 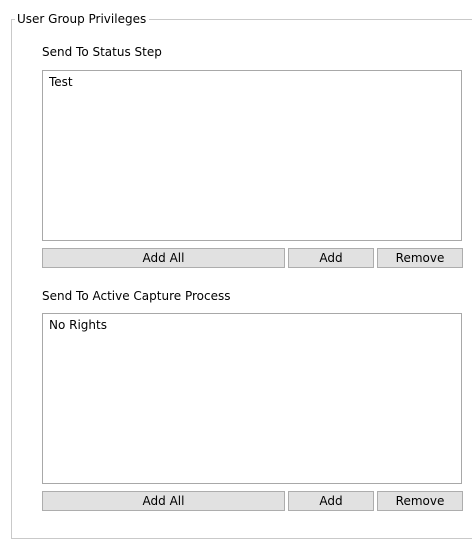 I want to click on list-item: No Rights, so click(x=78, y=325).